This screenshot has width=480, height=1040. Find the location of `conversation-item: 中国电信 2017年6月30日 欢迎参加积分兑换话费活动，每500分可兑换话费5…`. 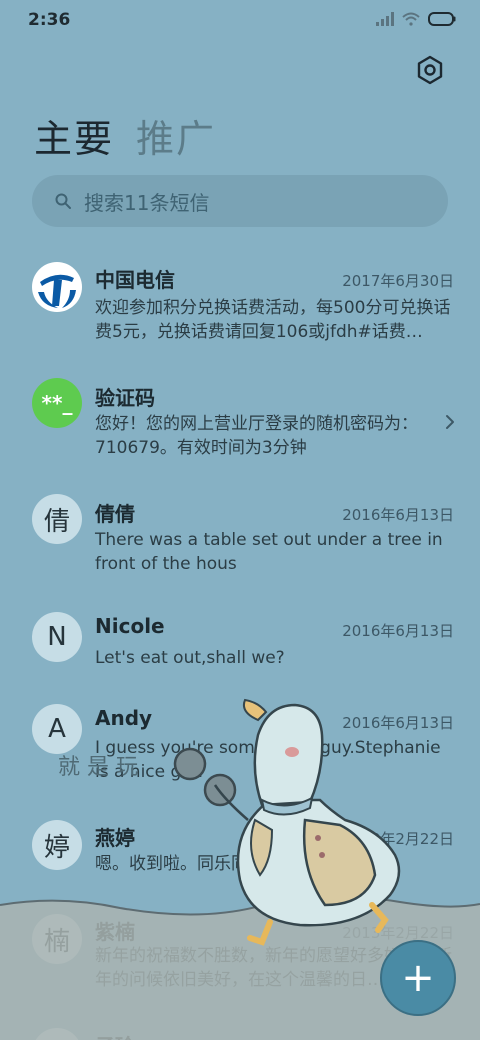

conversation-item: 中国电信 2017年6月30日 欢迎参加积分兑换话费活动，每500分可兑换话费5… is located at coordinates (240, 308).